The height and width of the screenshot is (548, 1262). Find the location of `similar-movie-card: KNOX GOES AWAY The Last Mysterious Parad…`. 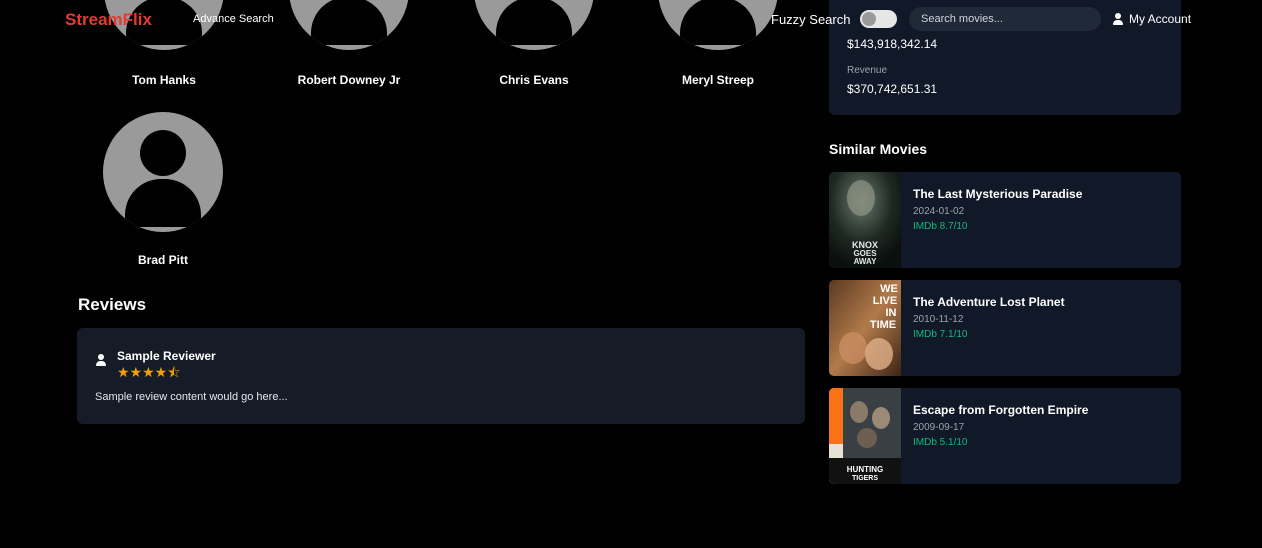

similar-movie-card: KNOX GOES AWAY The Last Mysterious Parad… is located at coordinates (1005, 220).